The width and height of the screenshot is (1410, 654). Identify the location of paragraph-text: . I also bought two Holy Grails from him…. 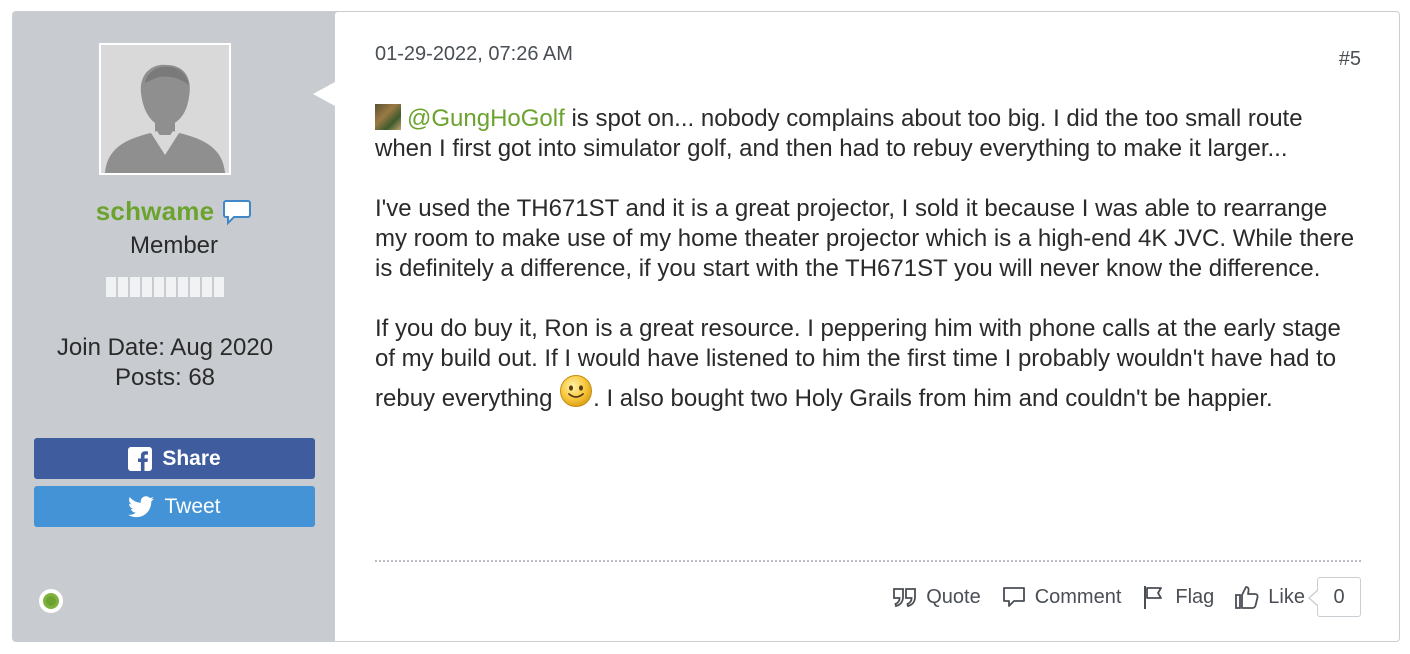
(933, 398).